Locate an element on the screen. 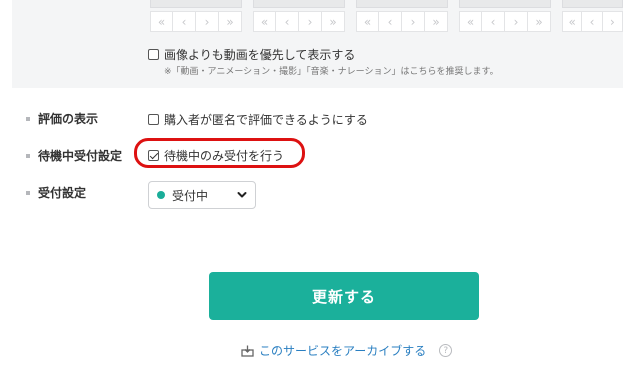  anonymous-rating-label: 購入者が匿名で評価できるようにする is located at coordinates (266, 120).